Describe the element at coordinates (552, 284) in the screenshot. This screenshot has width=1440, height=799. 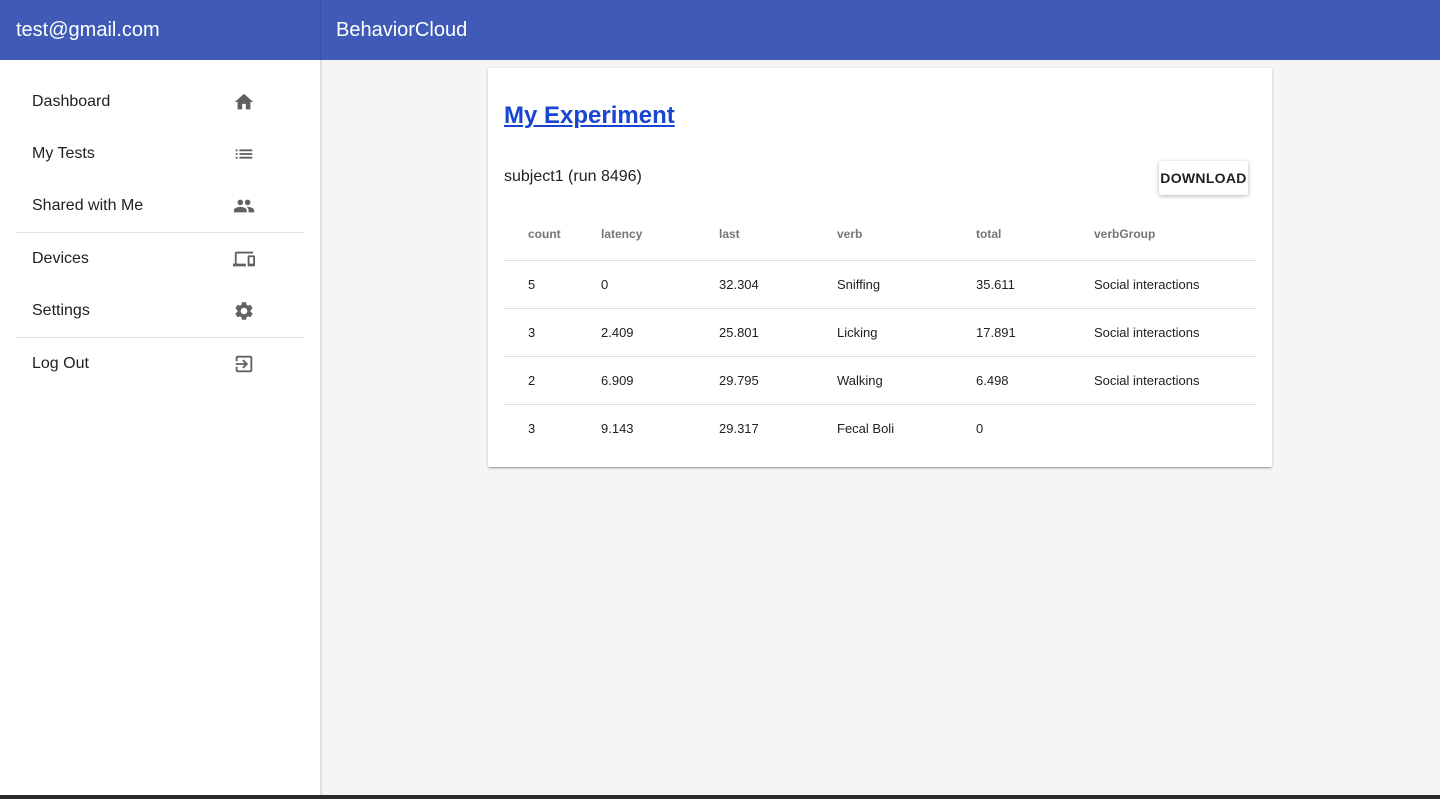
I see `table-cell: 5` at that location.